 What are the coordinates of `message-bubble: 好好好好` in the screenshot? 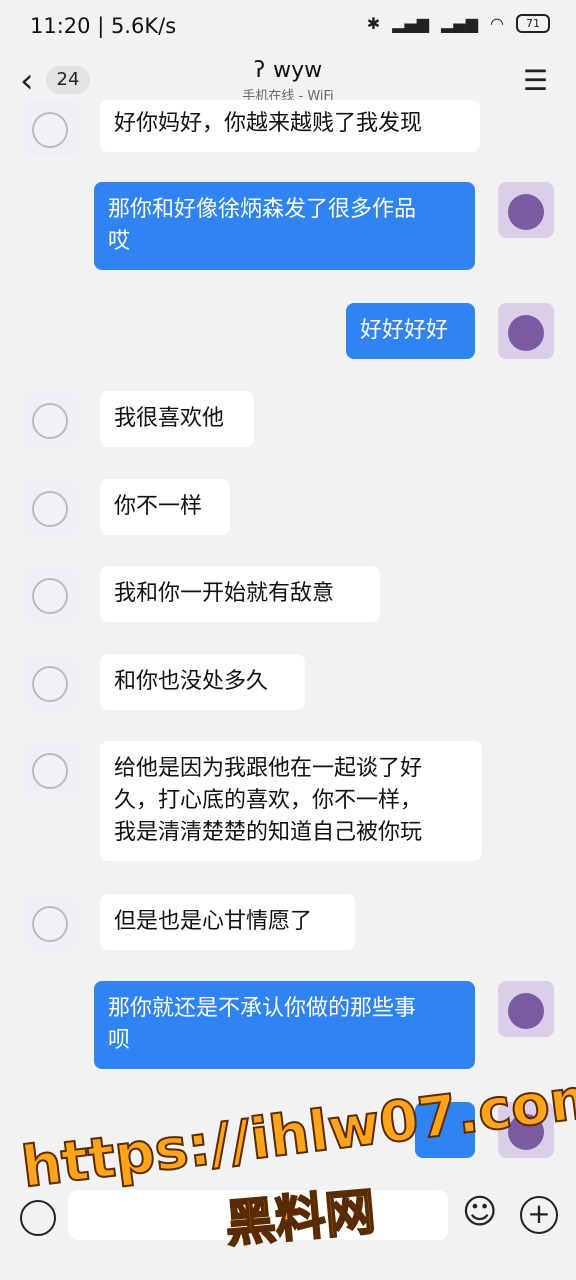 It's located at (410, 331).